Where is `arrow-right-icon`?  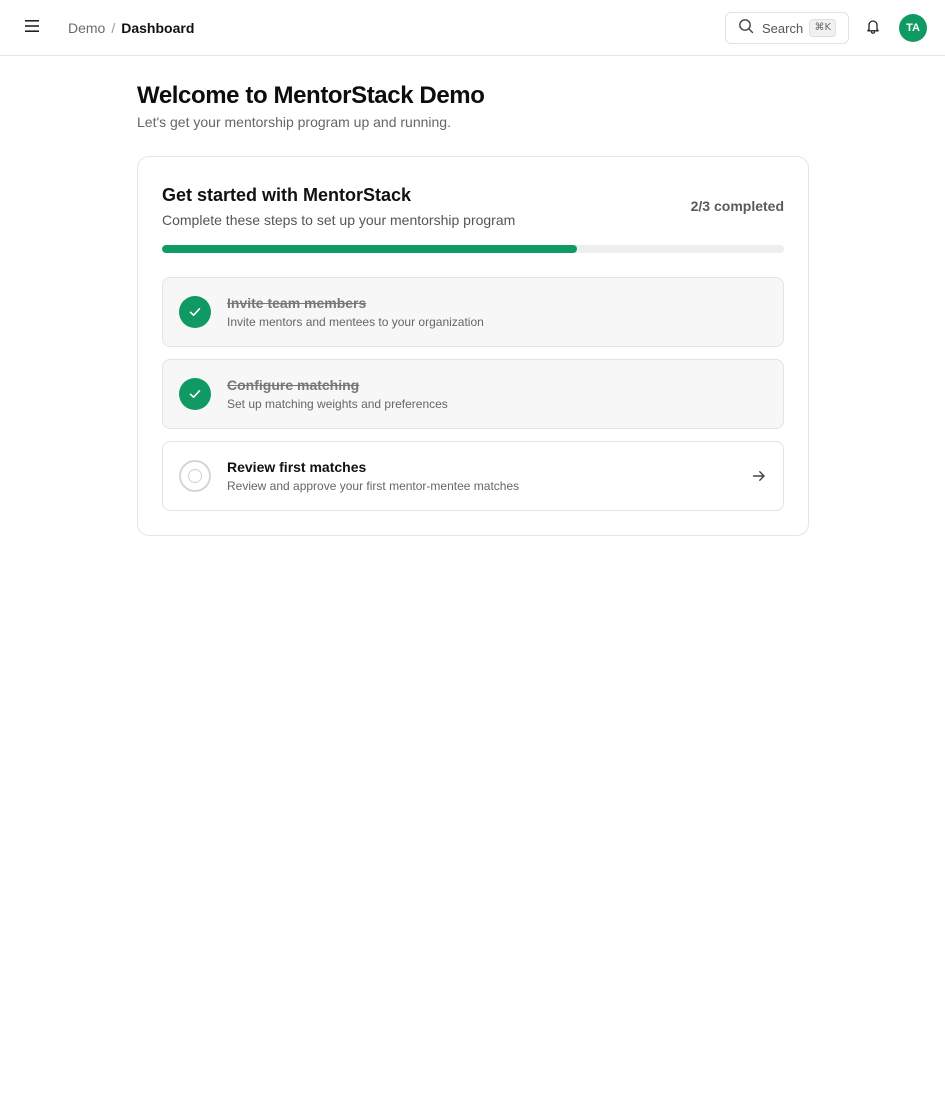 arrow-right-icon is located at coordinates (759, 476).